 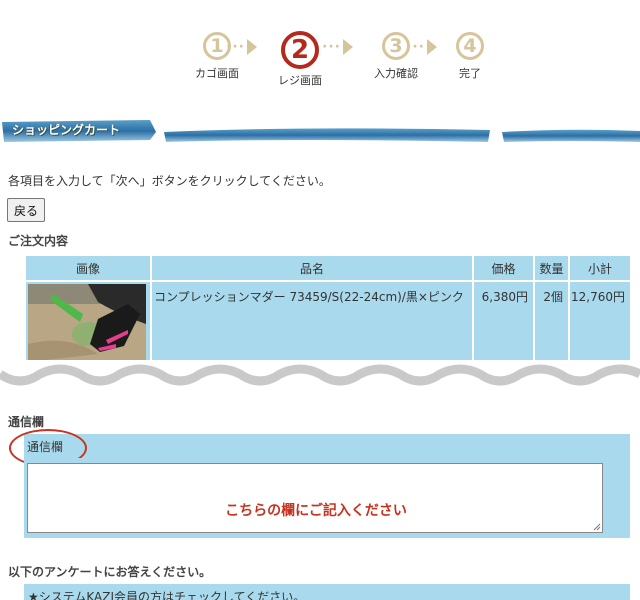 I want to click on col-header-subtotal: 小計, so click(x=600, y=268).